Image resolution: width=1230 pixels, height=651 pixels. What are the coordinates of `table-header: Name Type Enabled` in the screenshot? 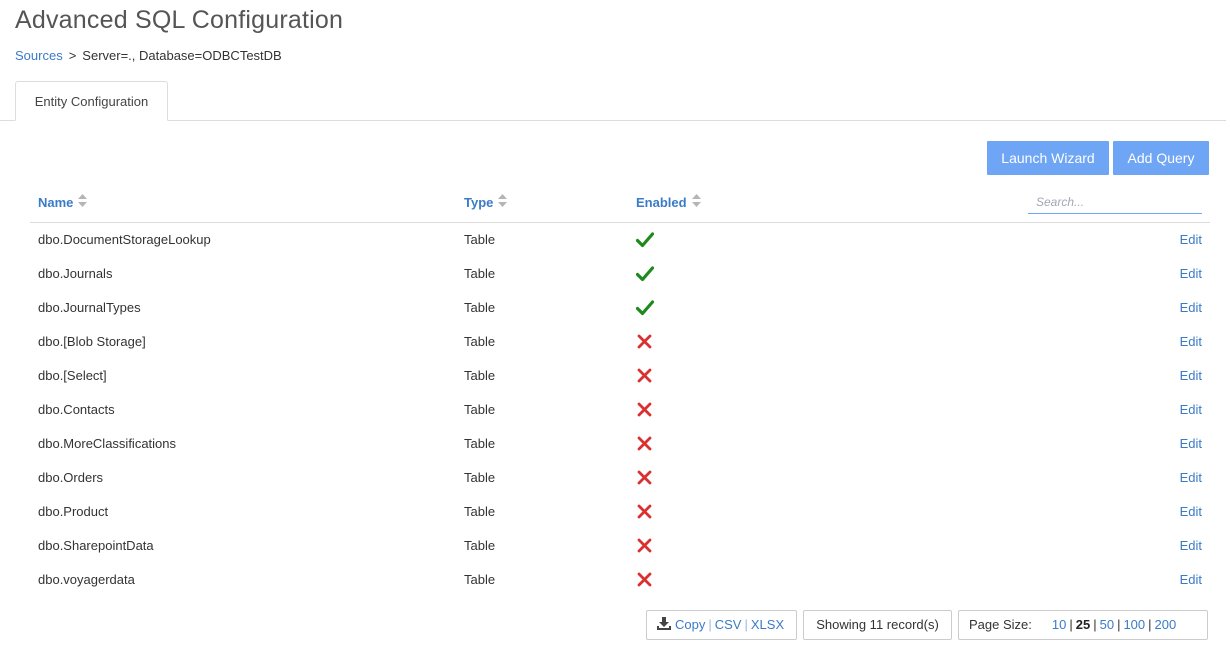 It's located at (620, 203).